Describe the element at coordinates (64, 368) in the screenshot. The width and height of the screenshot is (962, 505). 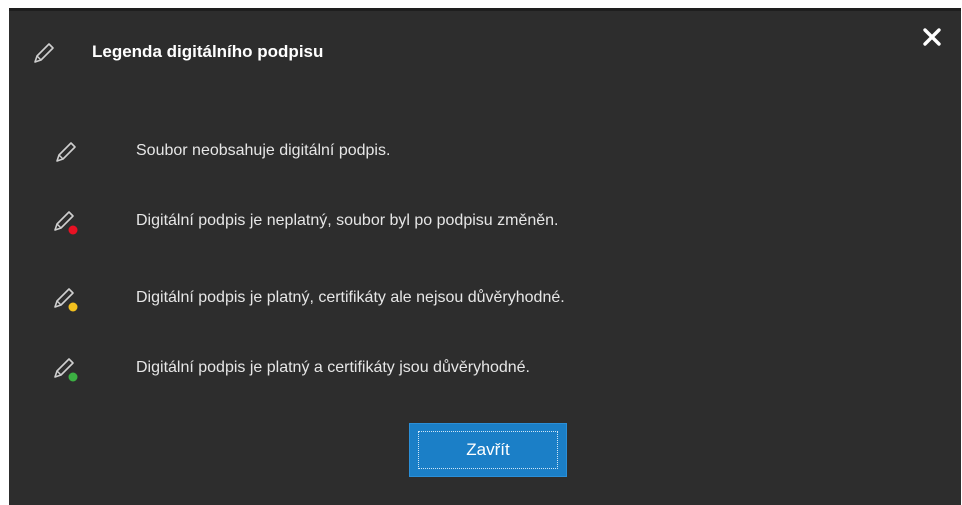
I see `pen-valid-icon` at that location.